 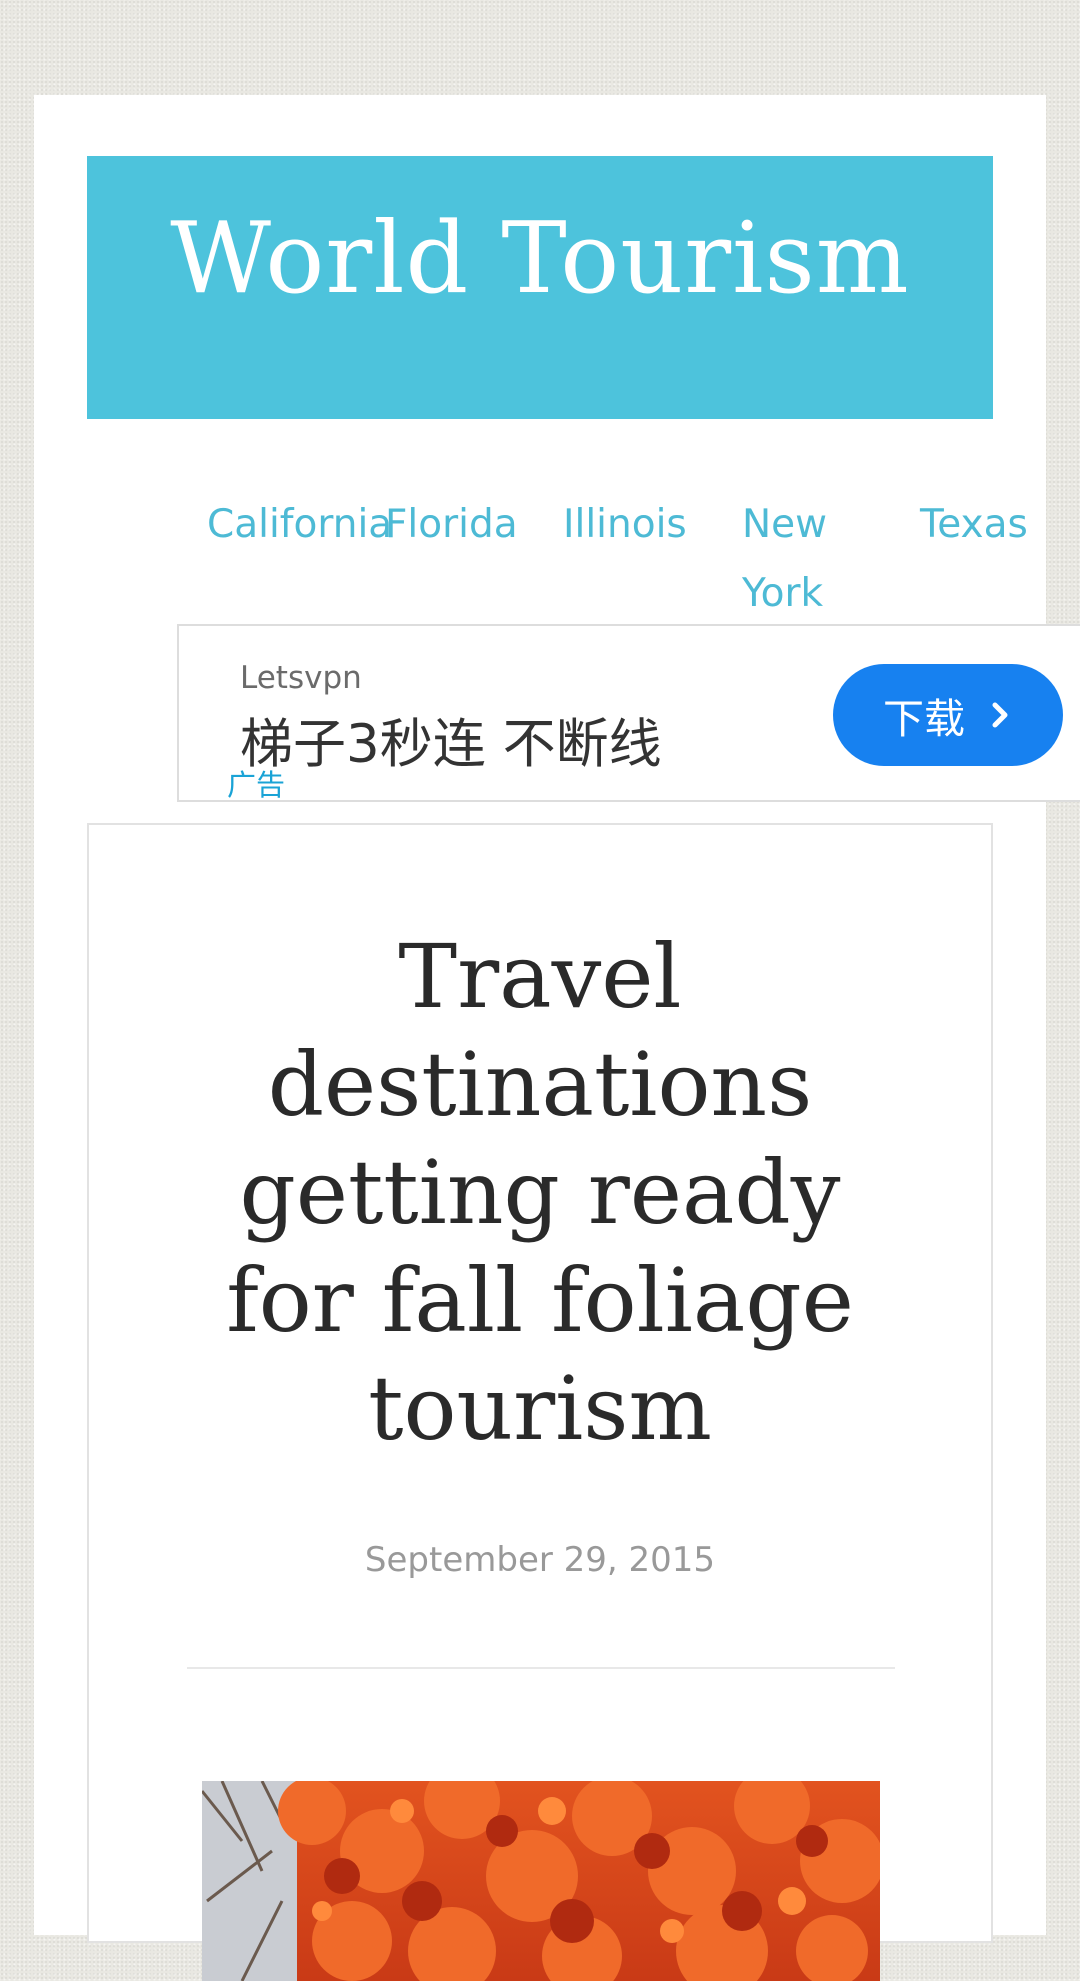 I want to click on nav-item-florida: Florida, so click(x=451, y=524).